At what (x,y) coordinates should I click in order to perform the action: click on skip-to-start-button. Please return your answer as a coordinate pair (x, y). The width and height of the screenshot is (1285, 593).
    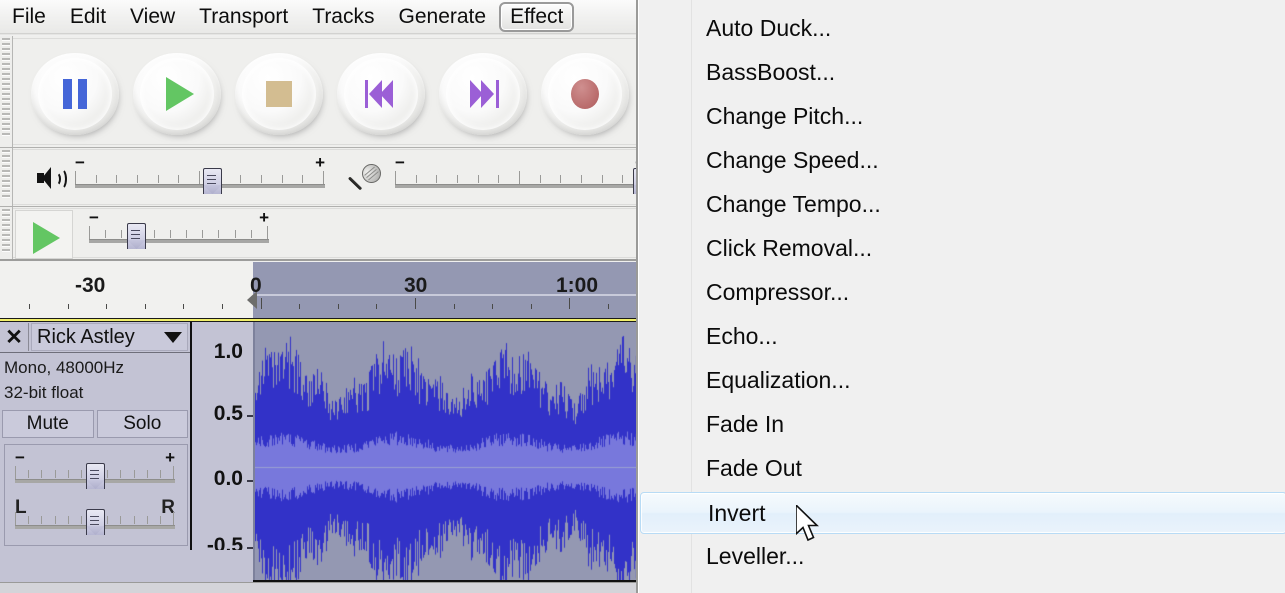
    Looking at the image, I should click on (381, 94).